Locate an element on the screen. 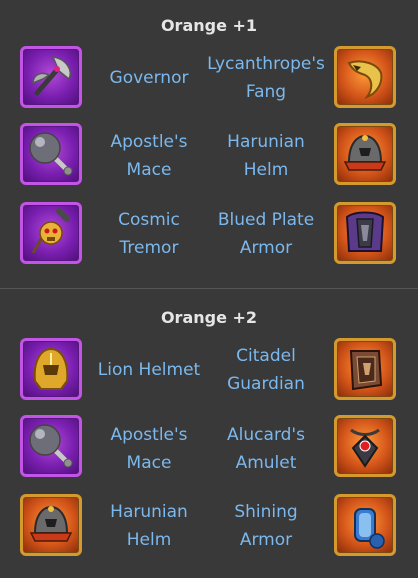 The width and height of the screenshot is (418, 578). shield-icon is located at coordinates (365, 369).